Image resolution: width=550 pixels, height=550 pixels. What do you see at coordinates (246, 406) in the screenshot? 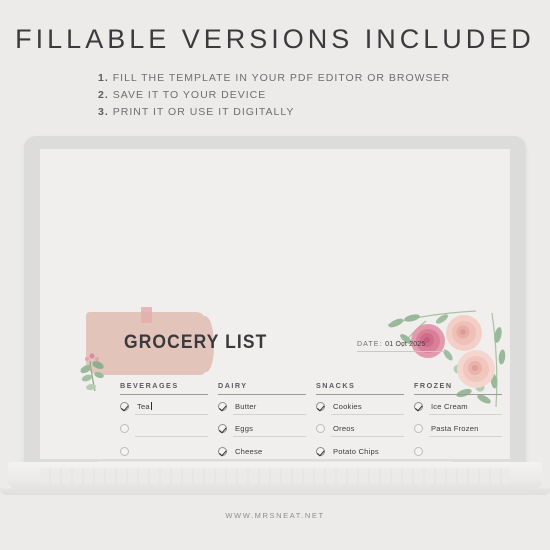
I see `grocery-item-label: Butter` at bounding box center [246, 406].